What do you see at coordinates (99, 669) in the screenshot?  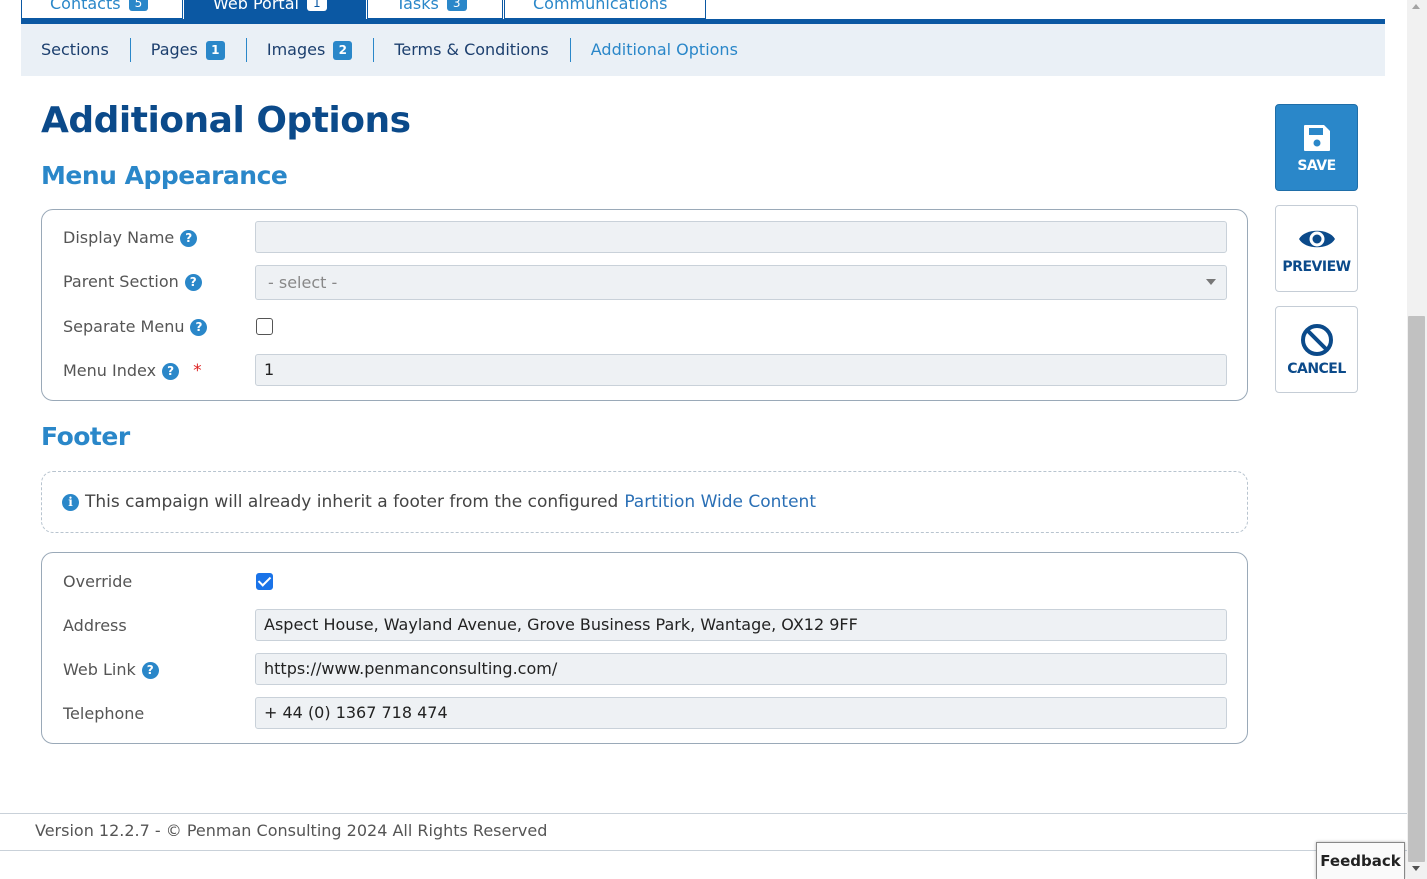 I see `web-link-label: Web Link` at bounding box center [99, 669].